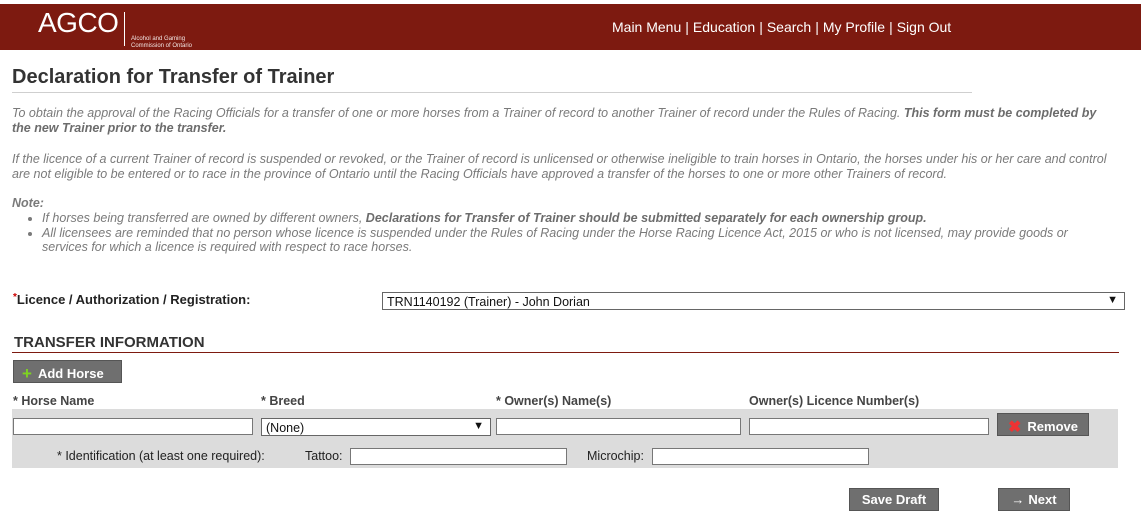  What do you see at coordinates (1015, 427) in the screenshot?
I see `remove-x-icon: ✖` at bounding box center [1015, 427].